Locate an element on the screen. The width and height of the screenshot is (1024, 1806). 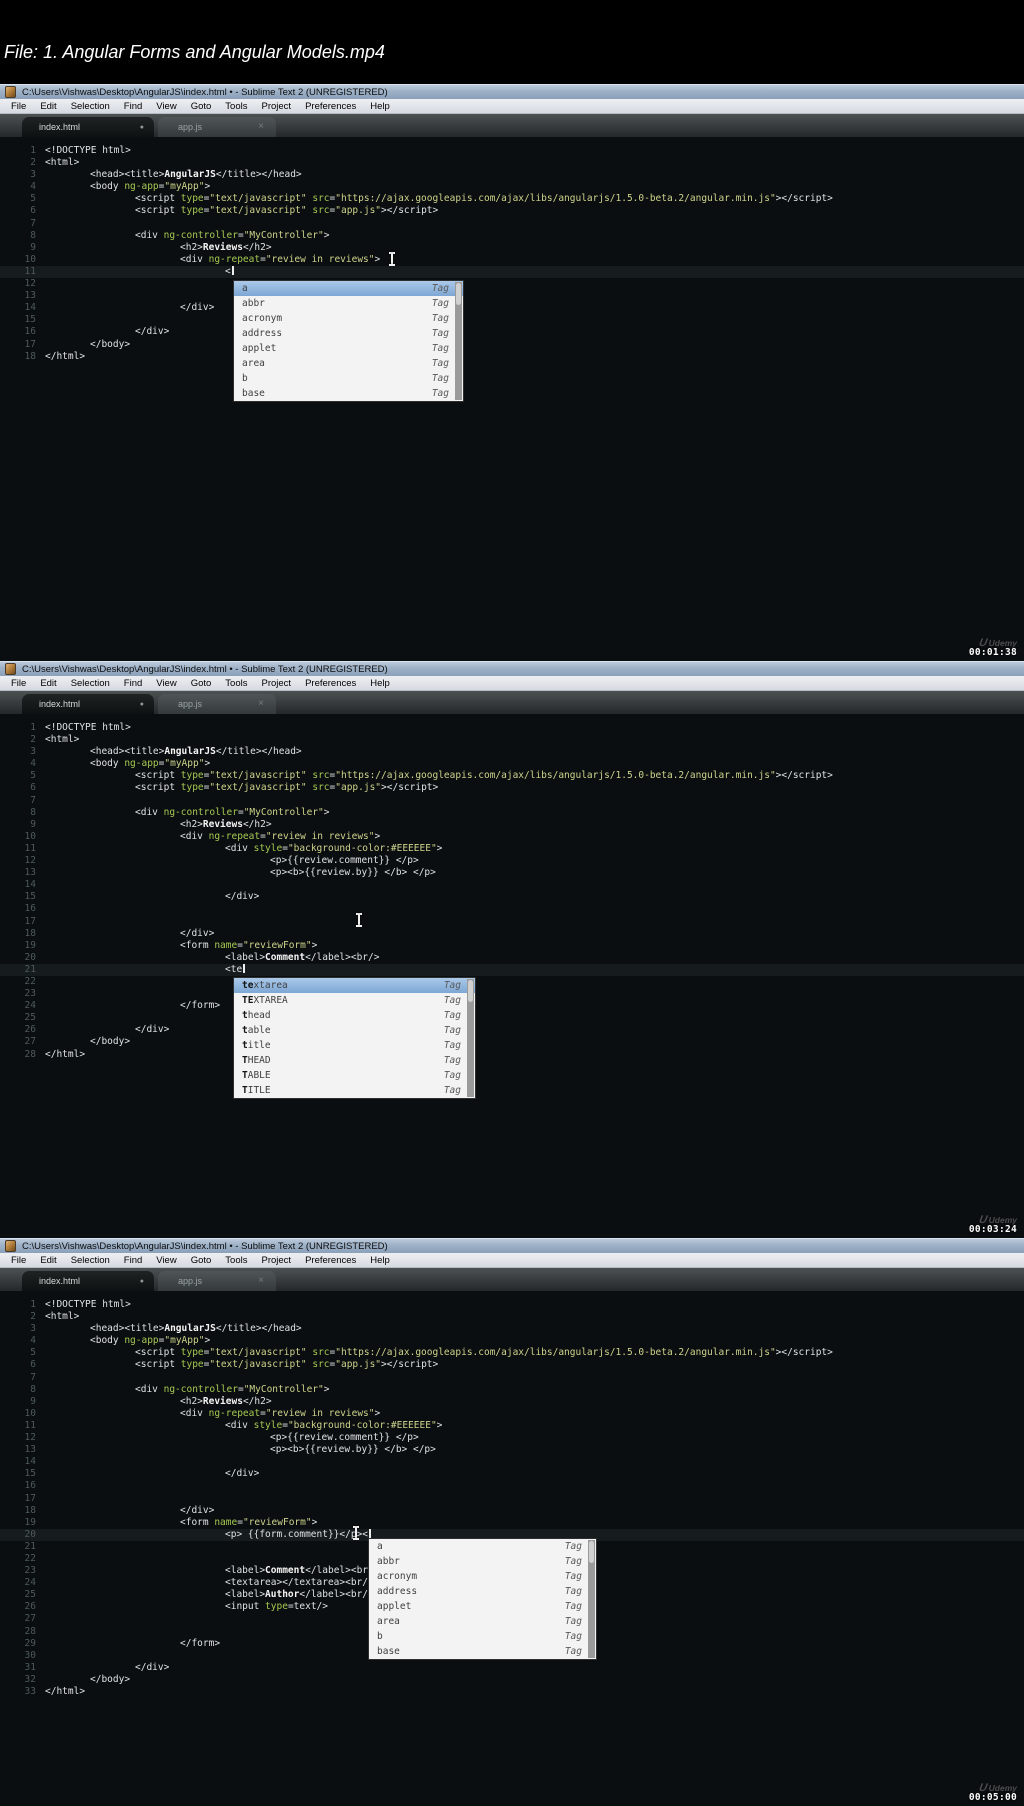
autocomplete-item-title: title Tag is located at coordinates (354, 1045).